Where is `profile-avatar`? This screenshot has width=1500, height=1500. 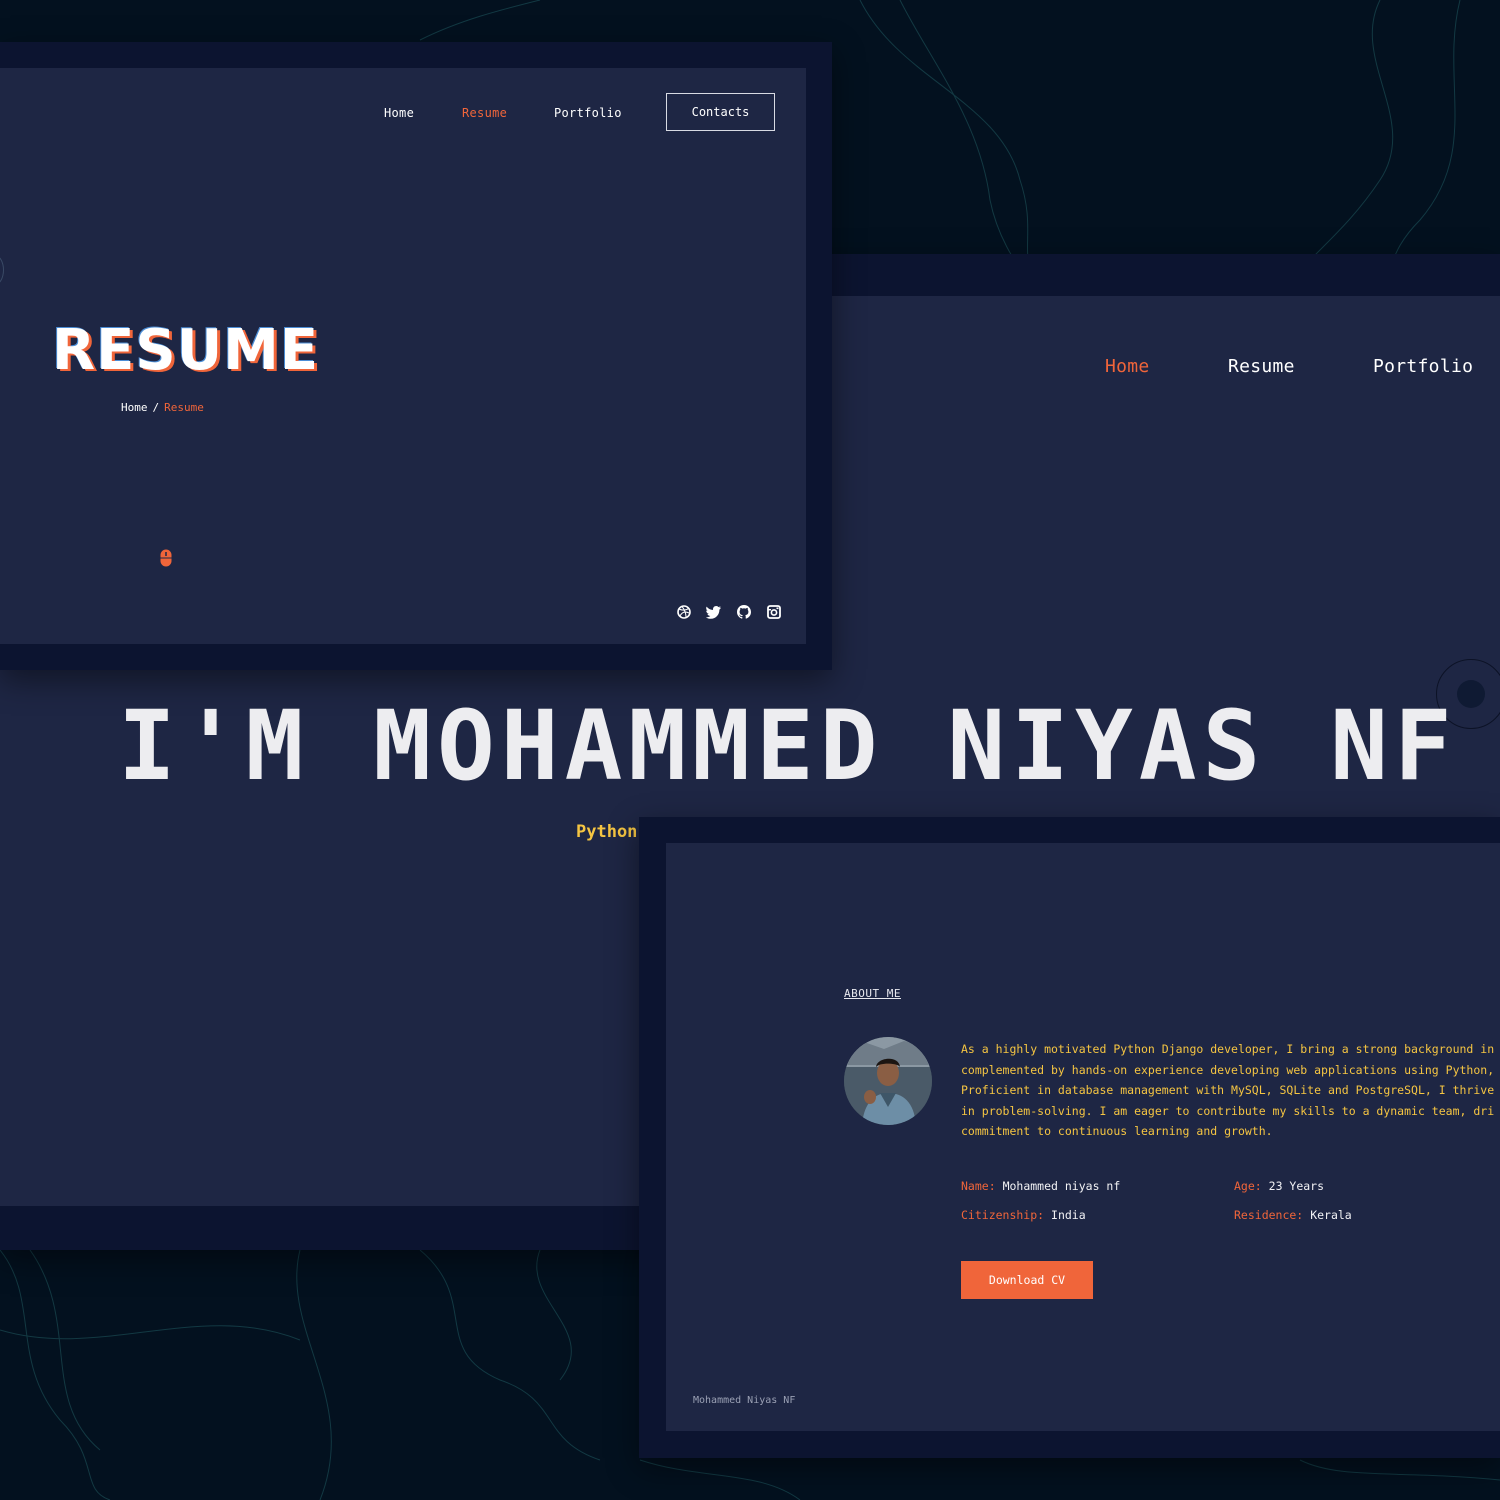 profile-avatar is located at coordinates (888, 1081).